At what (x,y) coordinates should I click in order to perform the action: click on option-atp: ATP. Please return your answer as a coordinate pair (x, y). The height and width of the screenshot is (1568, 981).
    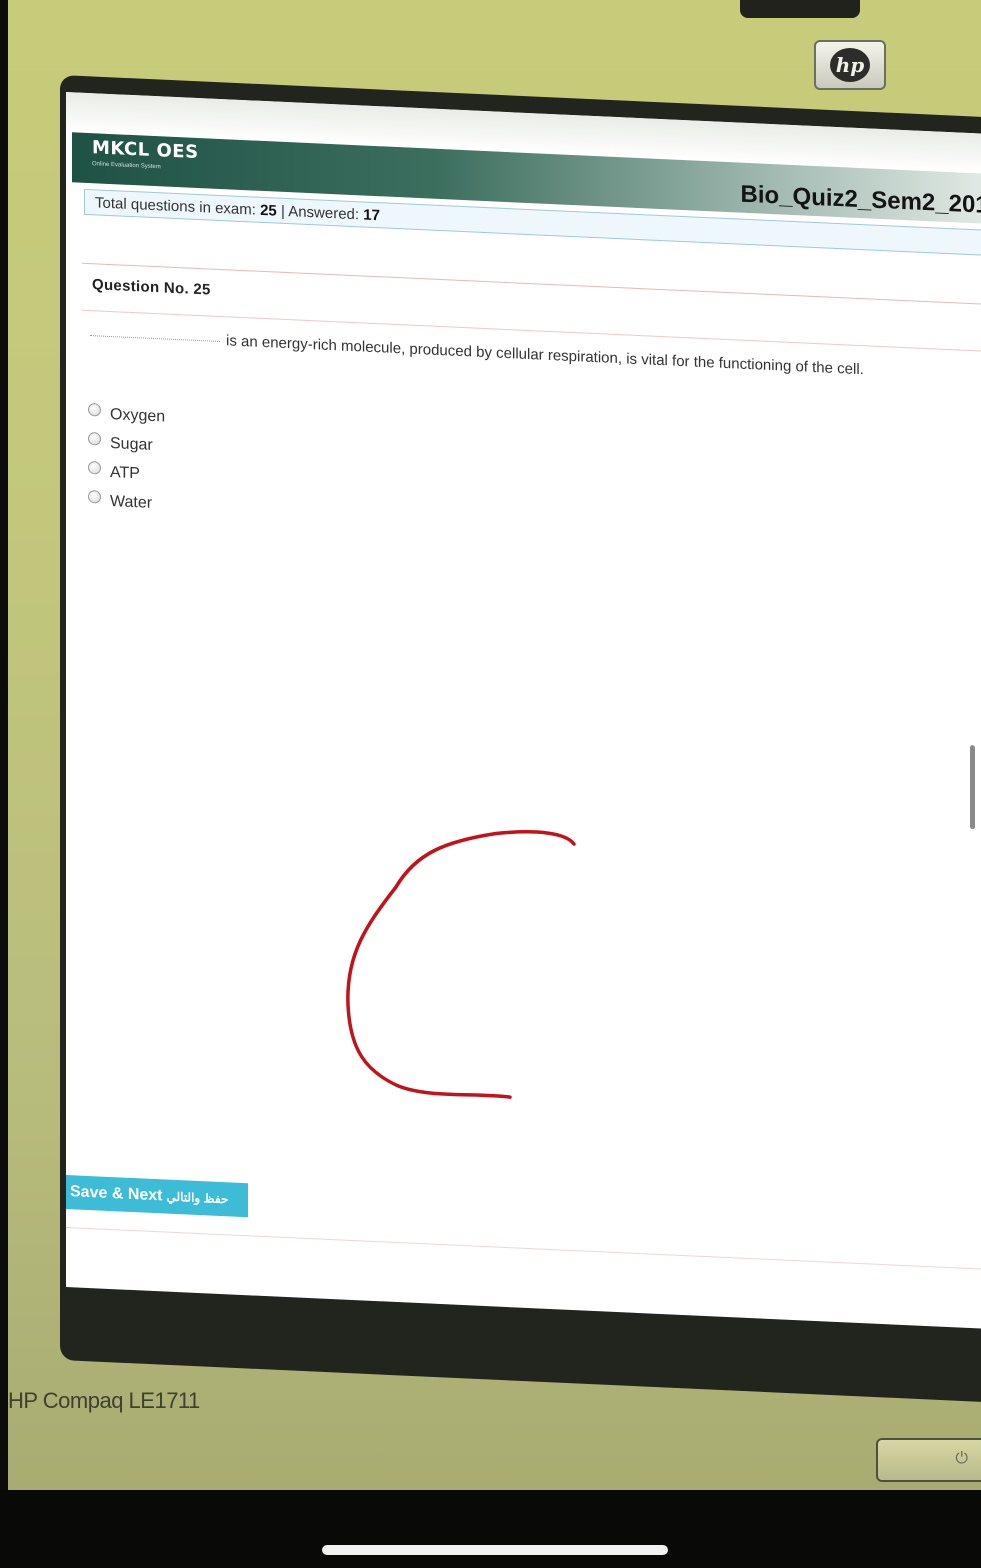
    Looking at the image, I should click on (126, 473).